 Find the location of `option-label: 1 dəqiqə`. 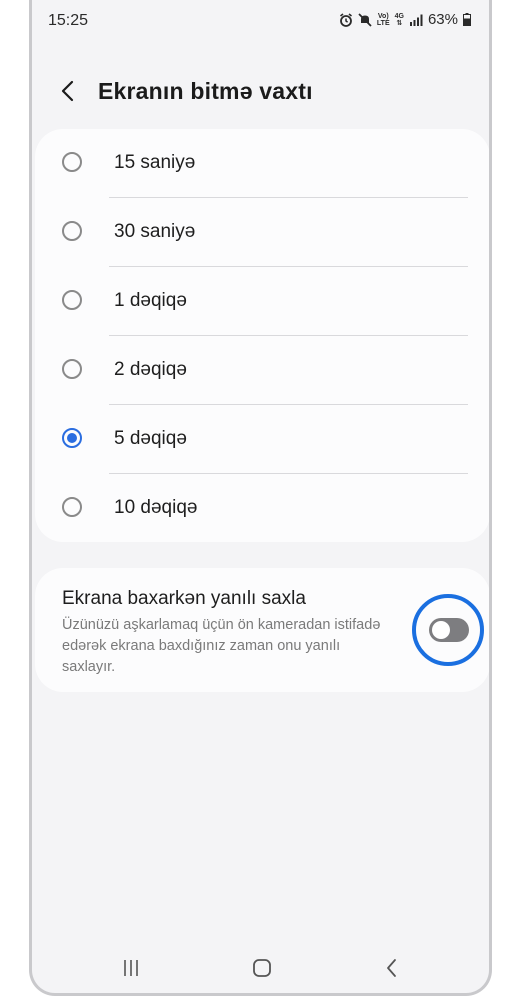

option-label: 1 dəqiqə is located at coordinates (150, 300).